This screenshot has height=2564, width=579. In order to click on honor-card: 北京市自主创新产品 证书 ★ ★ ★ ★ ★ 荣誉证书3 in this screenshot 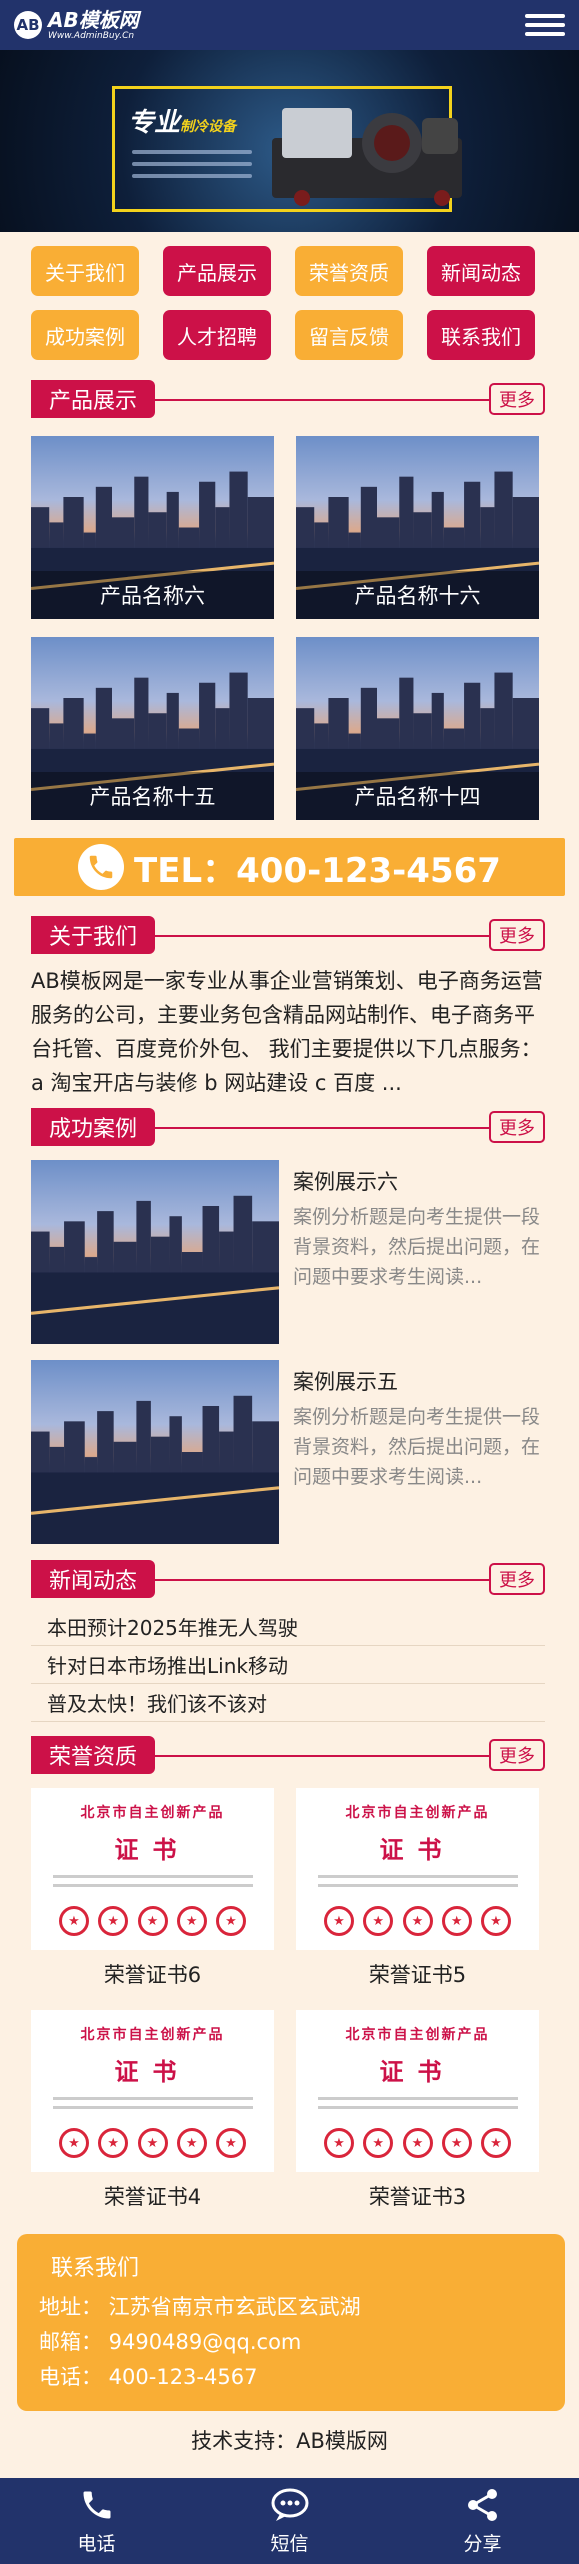, I will do `click(417, 2116)`.